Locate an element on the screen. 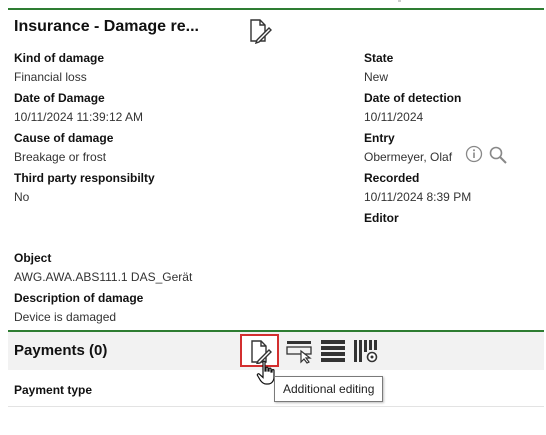  payments-title: Payments (0) is located at coordinates (61, 350).